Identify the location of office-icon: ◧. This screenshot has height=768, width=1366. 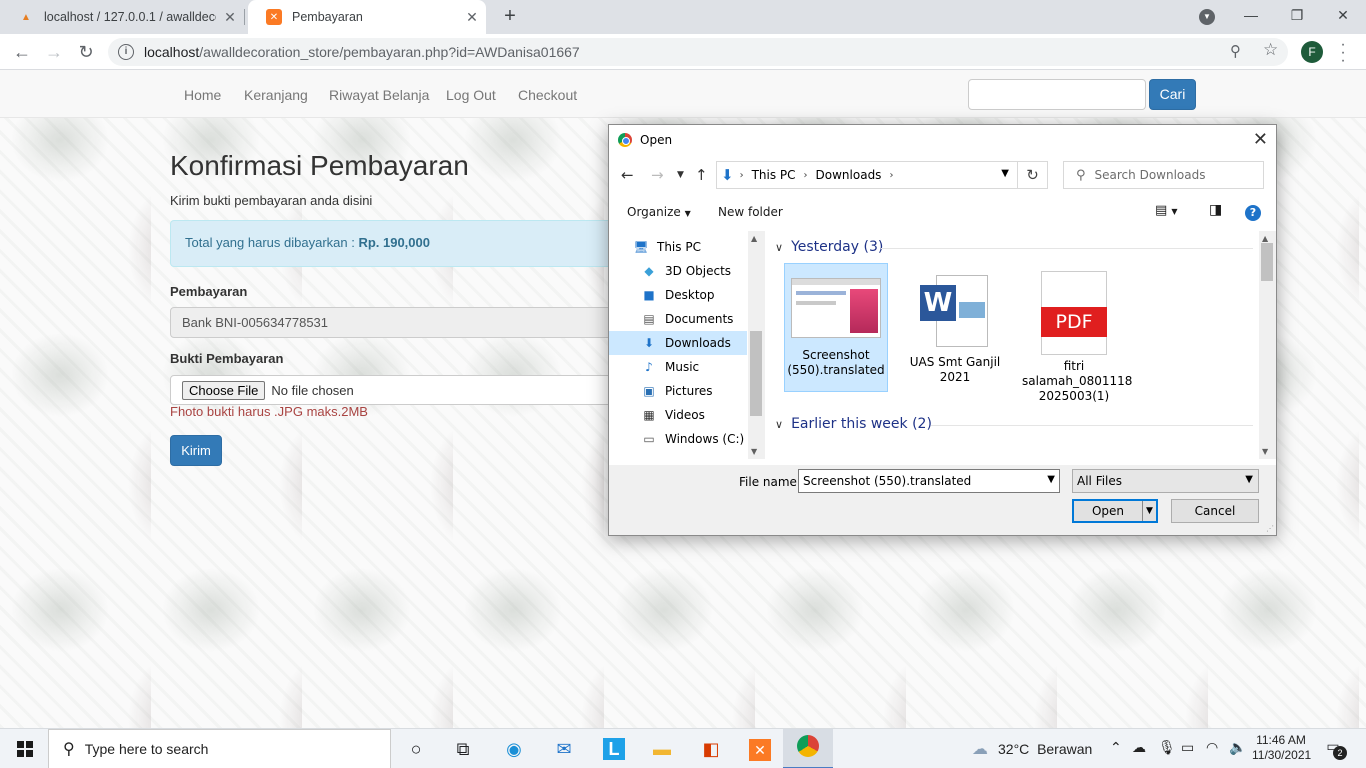
(711, 749).